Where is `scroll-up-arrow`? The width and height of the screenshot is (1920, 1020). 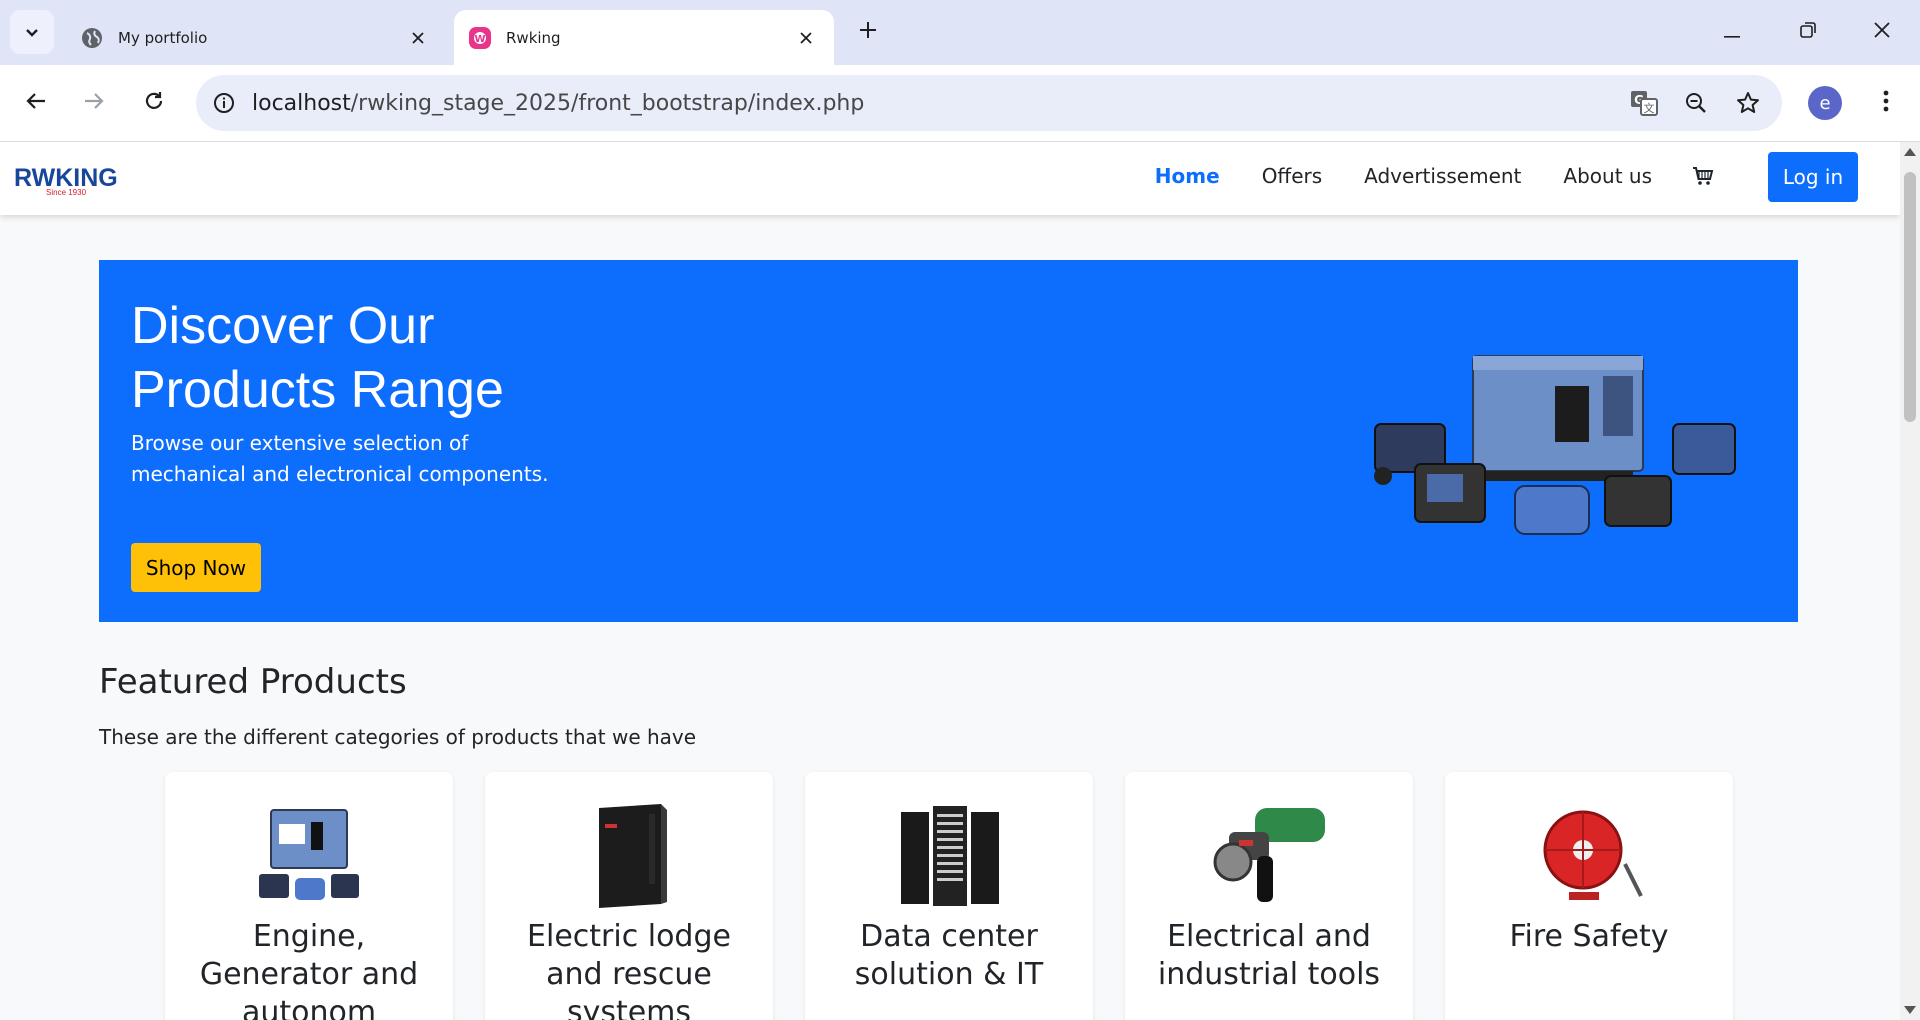 scroll-up-arrow is located at coordinates (1910, 152).